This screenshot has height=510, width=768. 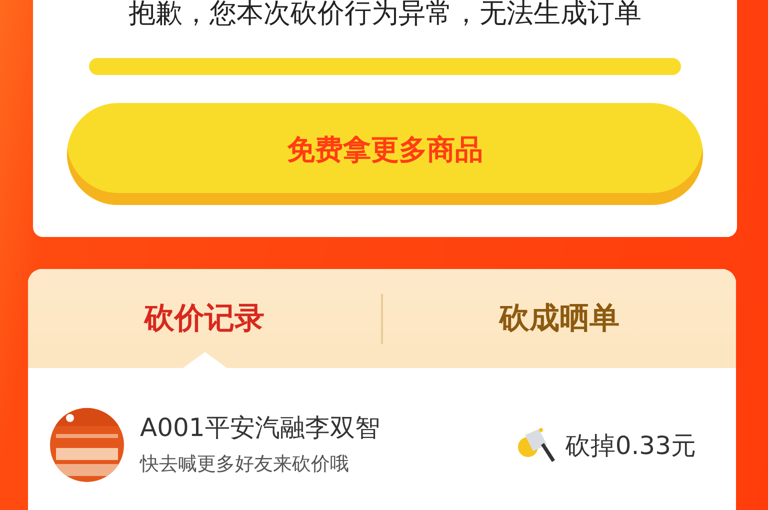 What do you see at coordinates (537, 445) in the screenshot?
I see `cleaver-icon` at bounding box center [537, 445].